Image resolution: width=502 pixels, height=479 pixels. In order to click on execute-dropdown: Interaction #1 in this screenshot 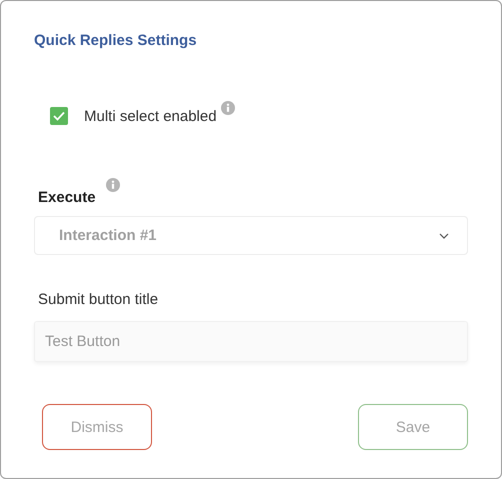, I will do `click(251, 235)`.